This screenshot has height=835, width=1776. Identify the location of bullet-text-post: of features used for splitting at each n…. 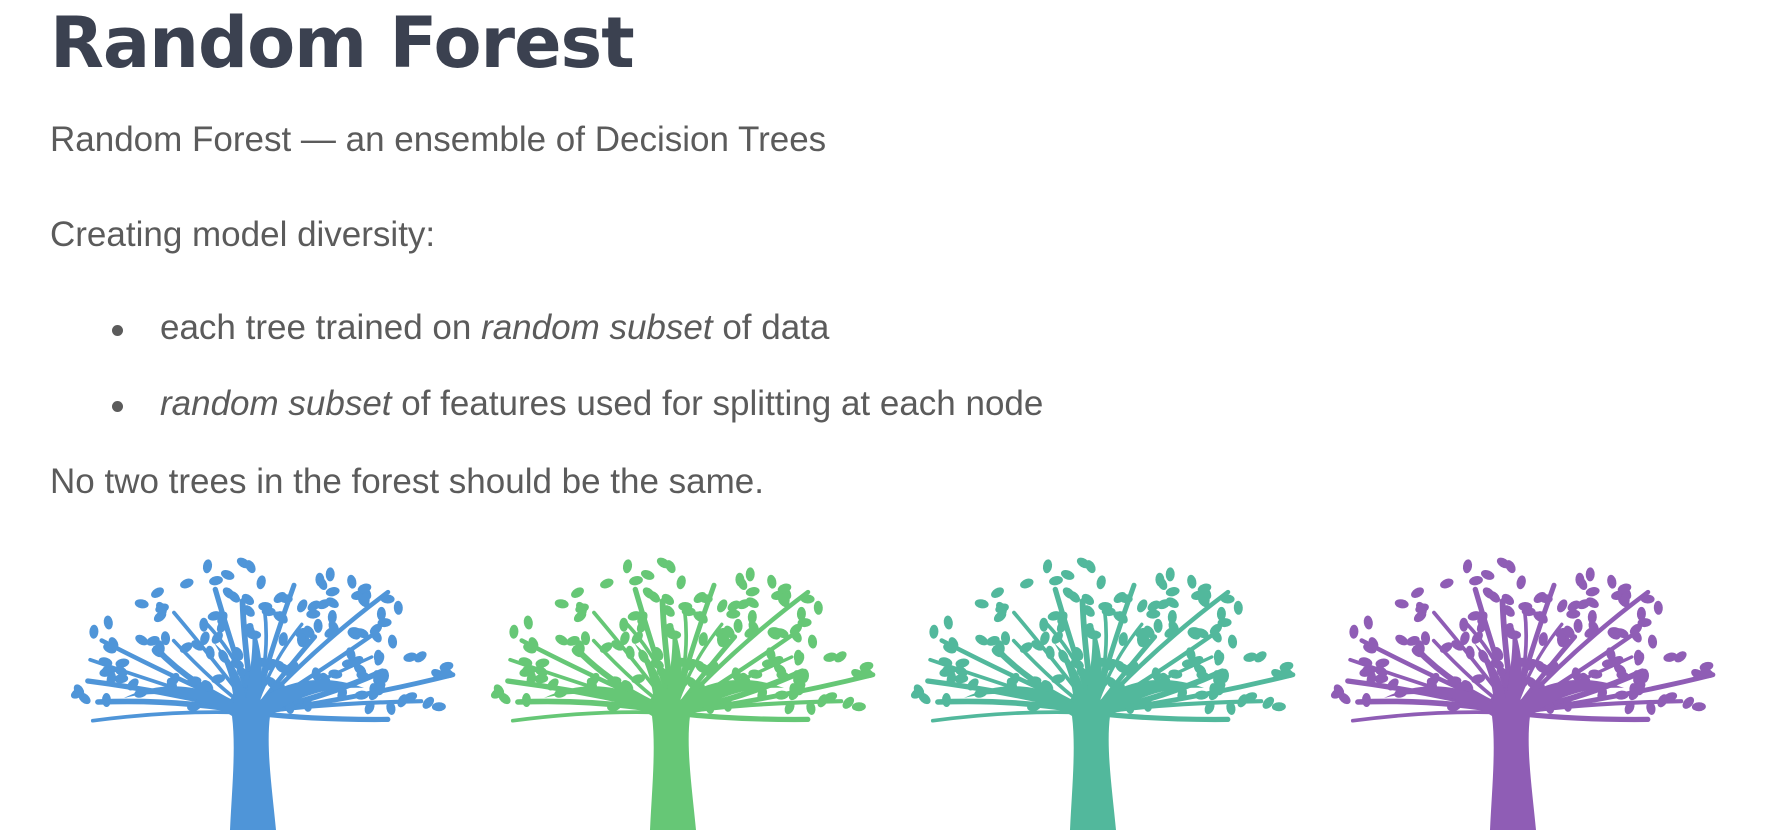
(717, 403).